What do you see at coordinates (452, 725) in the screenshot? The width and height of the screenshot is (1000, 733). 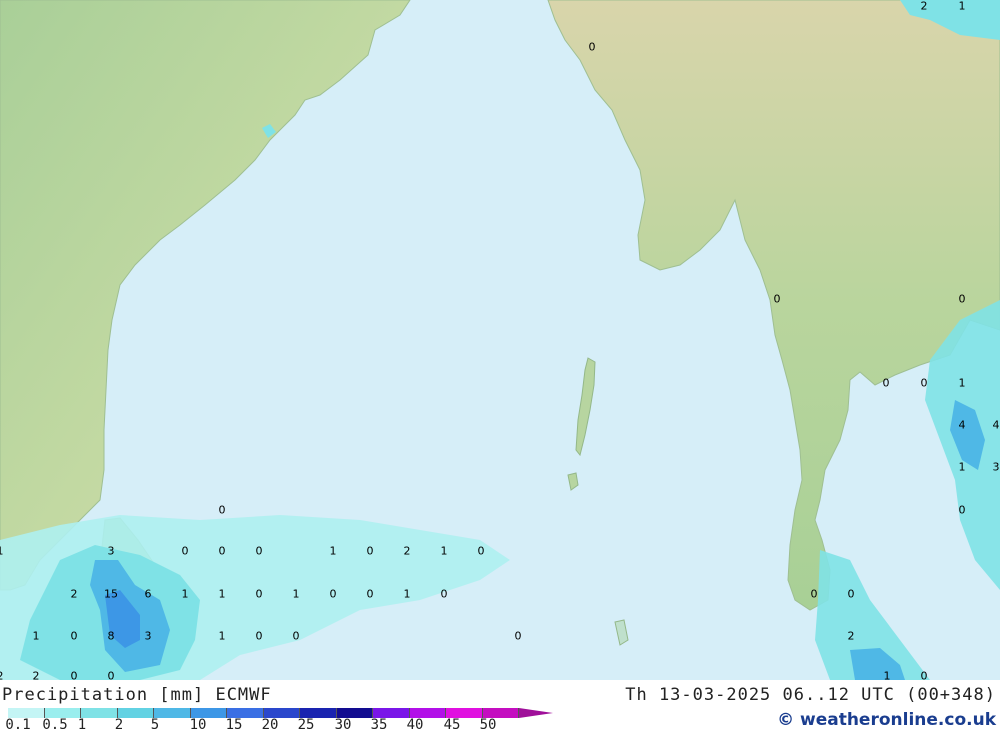 I see `legend-tick: 45` at bounding box center [452, 725].